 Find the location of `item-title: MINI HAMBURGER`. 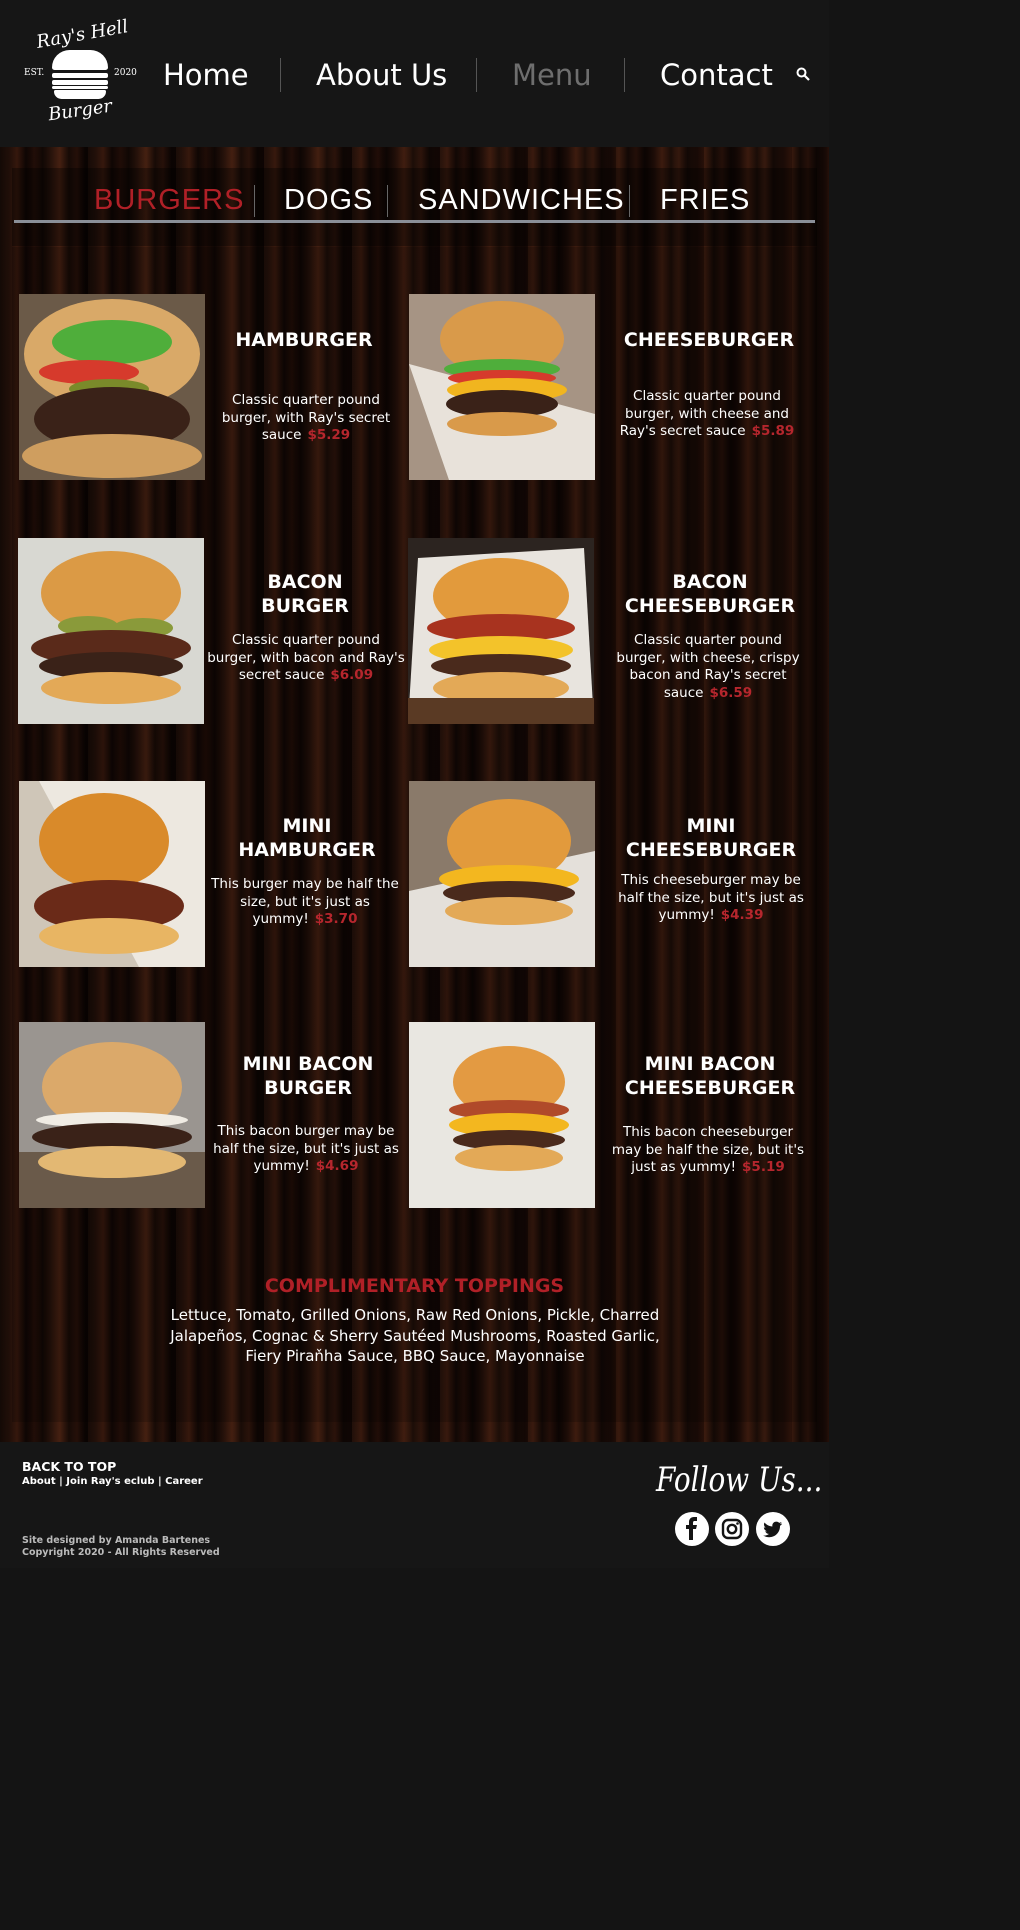

item-title: MINI HAMBURGER is located at coordinates (307, 838).